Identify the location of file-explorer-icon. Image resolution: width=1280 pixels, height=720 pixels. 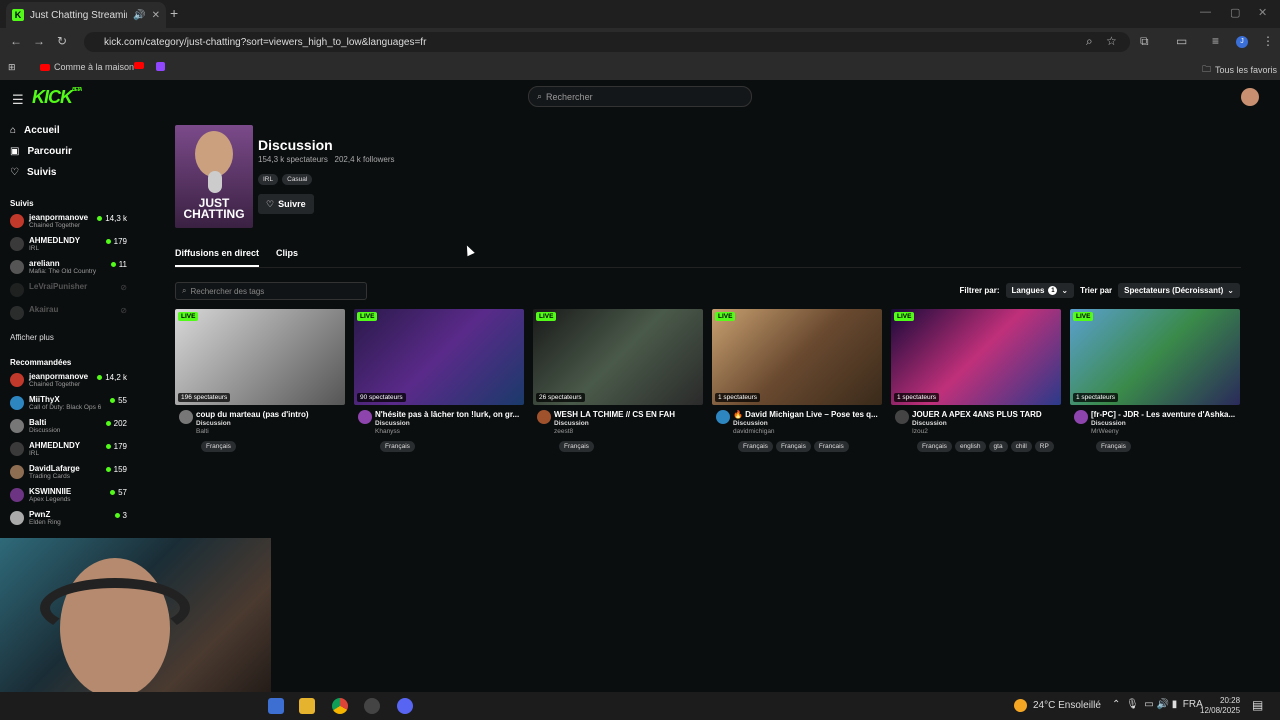
(307, 706).